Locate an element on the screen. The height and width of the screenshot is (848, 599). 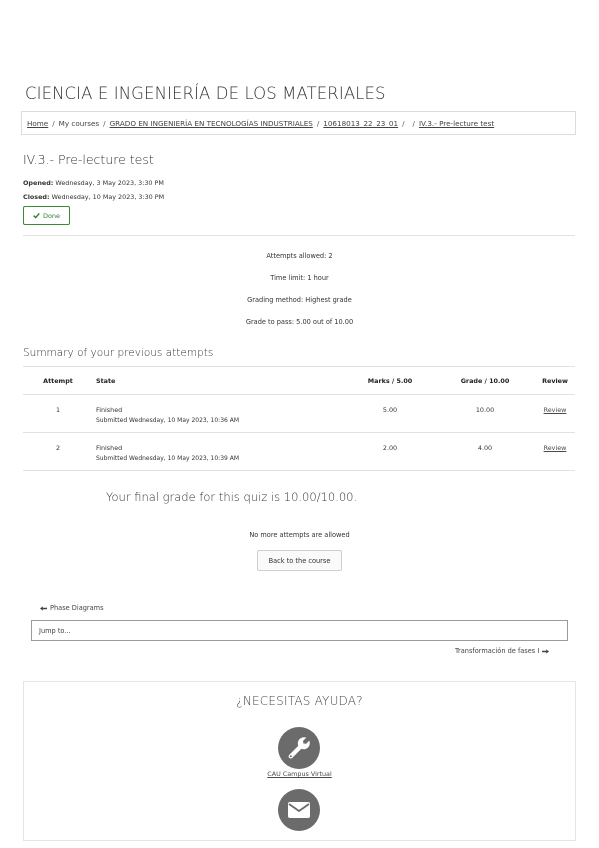
arrow-left-icon is located at coordinates (43, 608).